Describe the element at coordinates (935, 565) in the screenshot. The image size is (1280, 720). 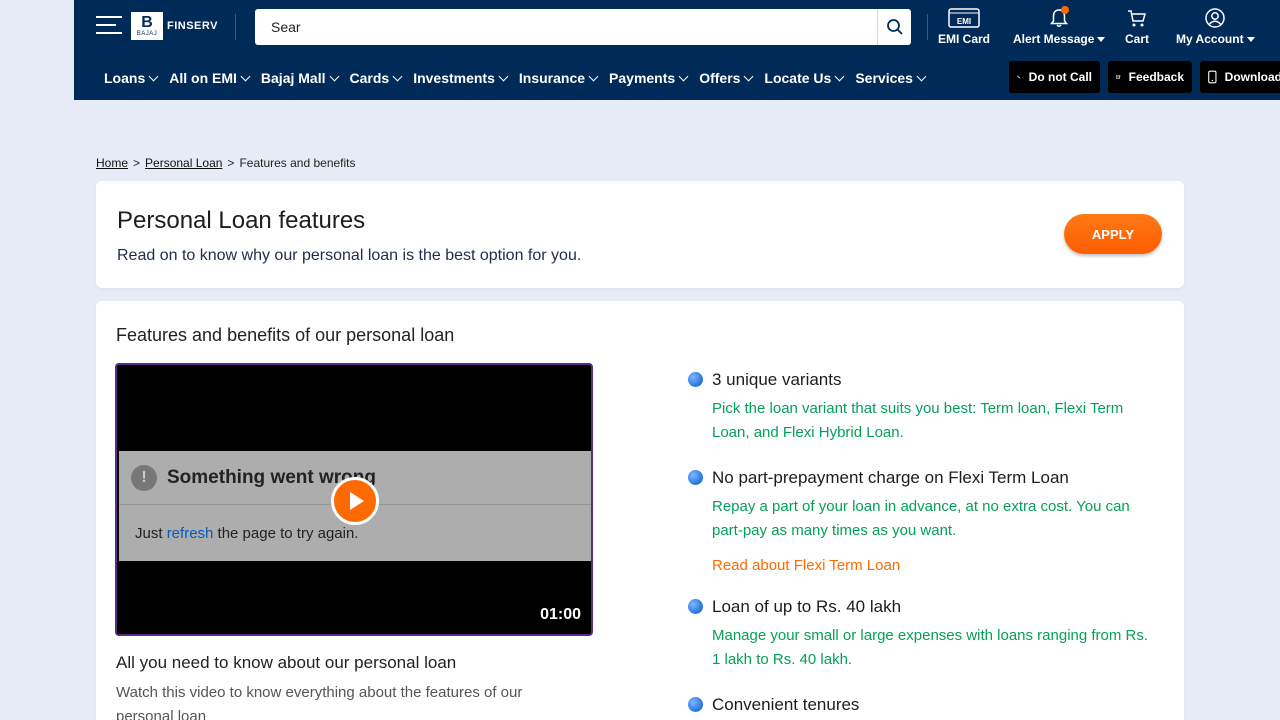
I see `flexi-term-loan-link: Read about Flexi Term Loan` at that location.